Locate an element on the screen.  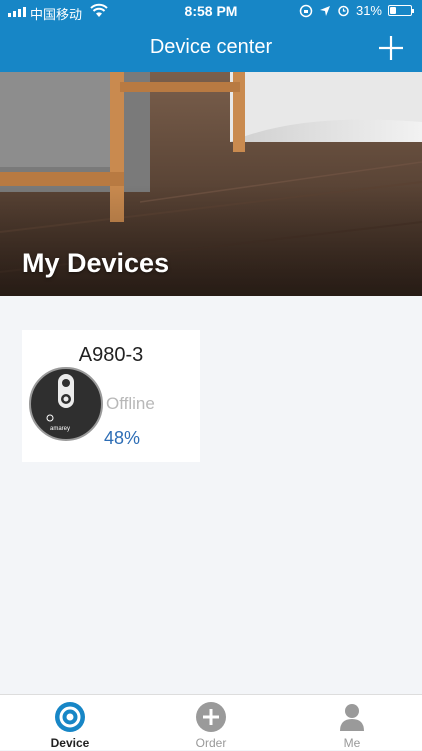
status-bar: 中国移动 8:58 PM 31% is located at coordinates (211, 12).